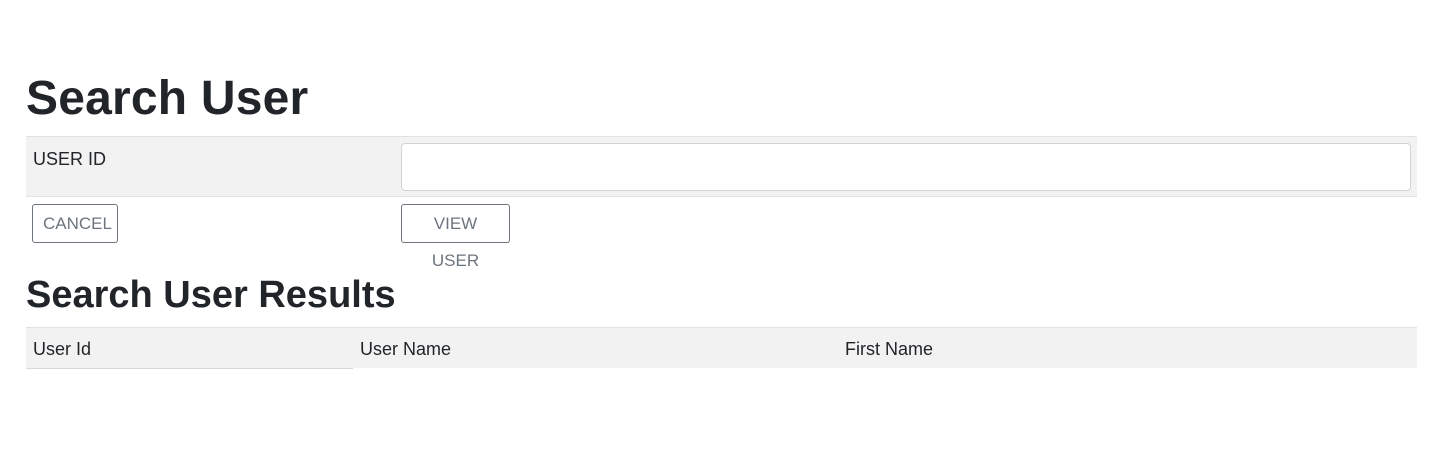 This screenshot has width=1447, height=452. What do you see at coordinates (906, 167) in the screenshot?
I see `user-id-input` at bounding box center [906, 167].